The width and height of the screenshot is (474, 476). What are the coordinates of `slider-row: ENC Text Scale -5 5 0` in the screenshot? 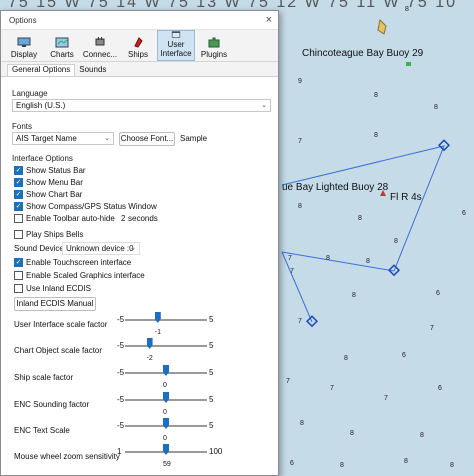 It's located at (139, 431).